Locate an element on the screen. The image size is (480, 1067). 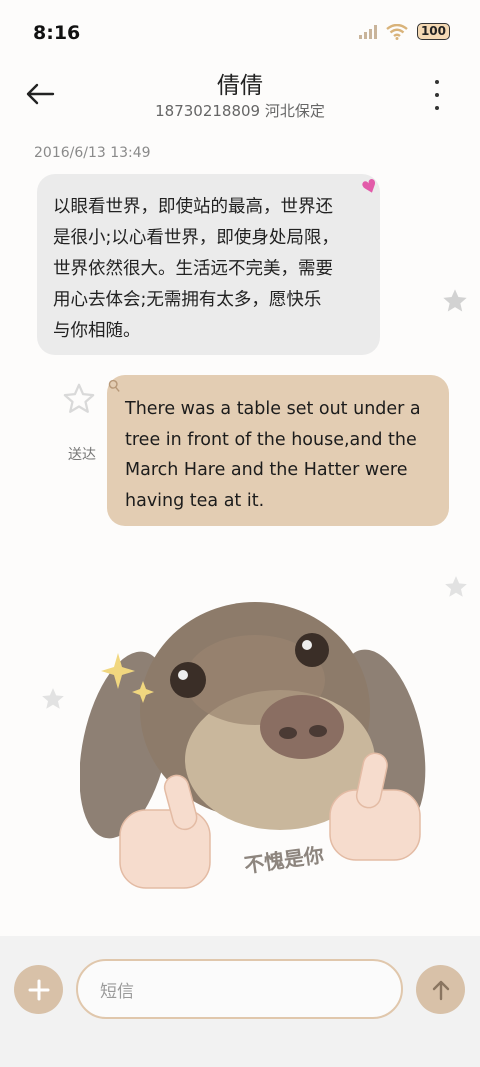
message-line: 以眼看世界，即使站的最高，世界还 is located at coordinates (193, 207).